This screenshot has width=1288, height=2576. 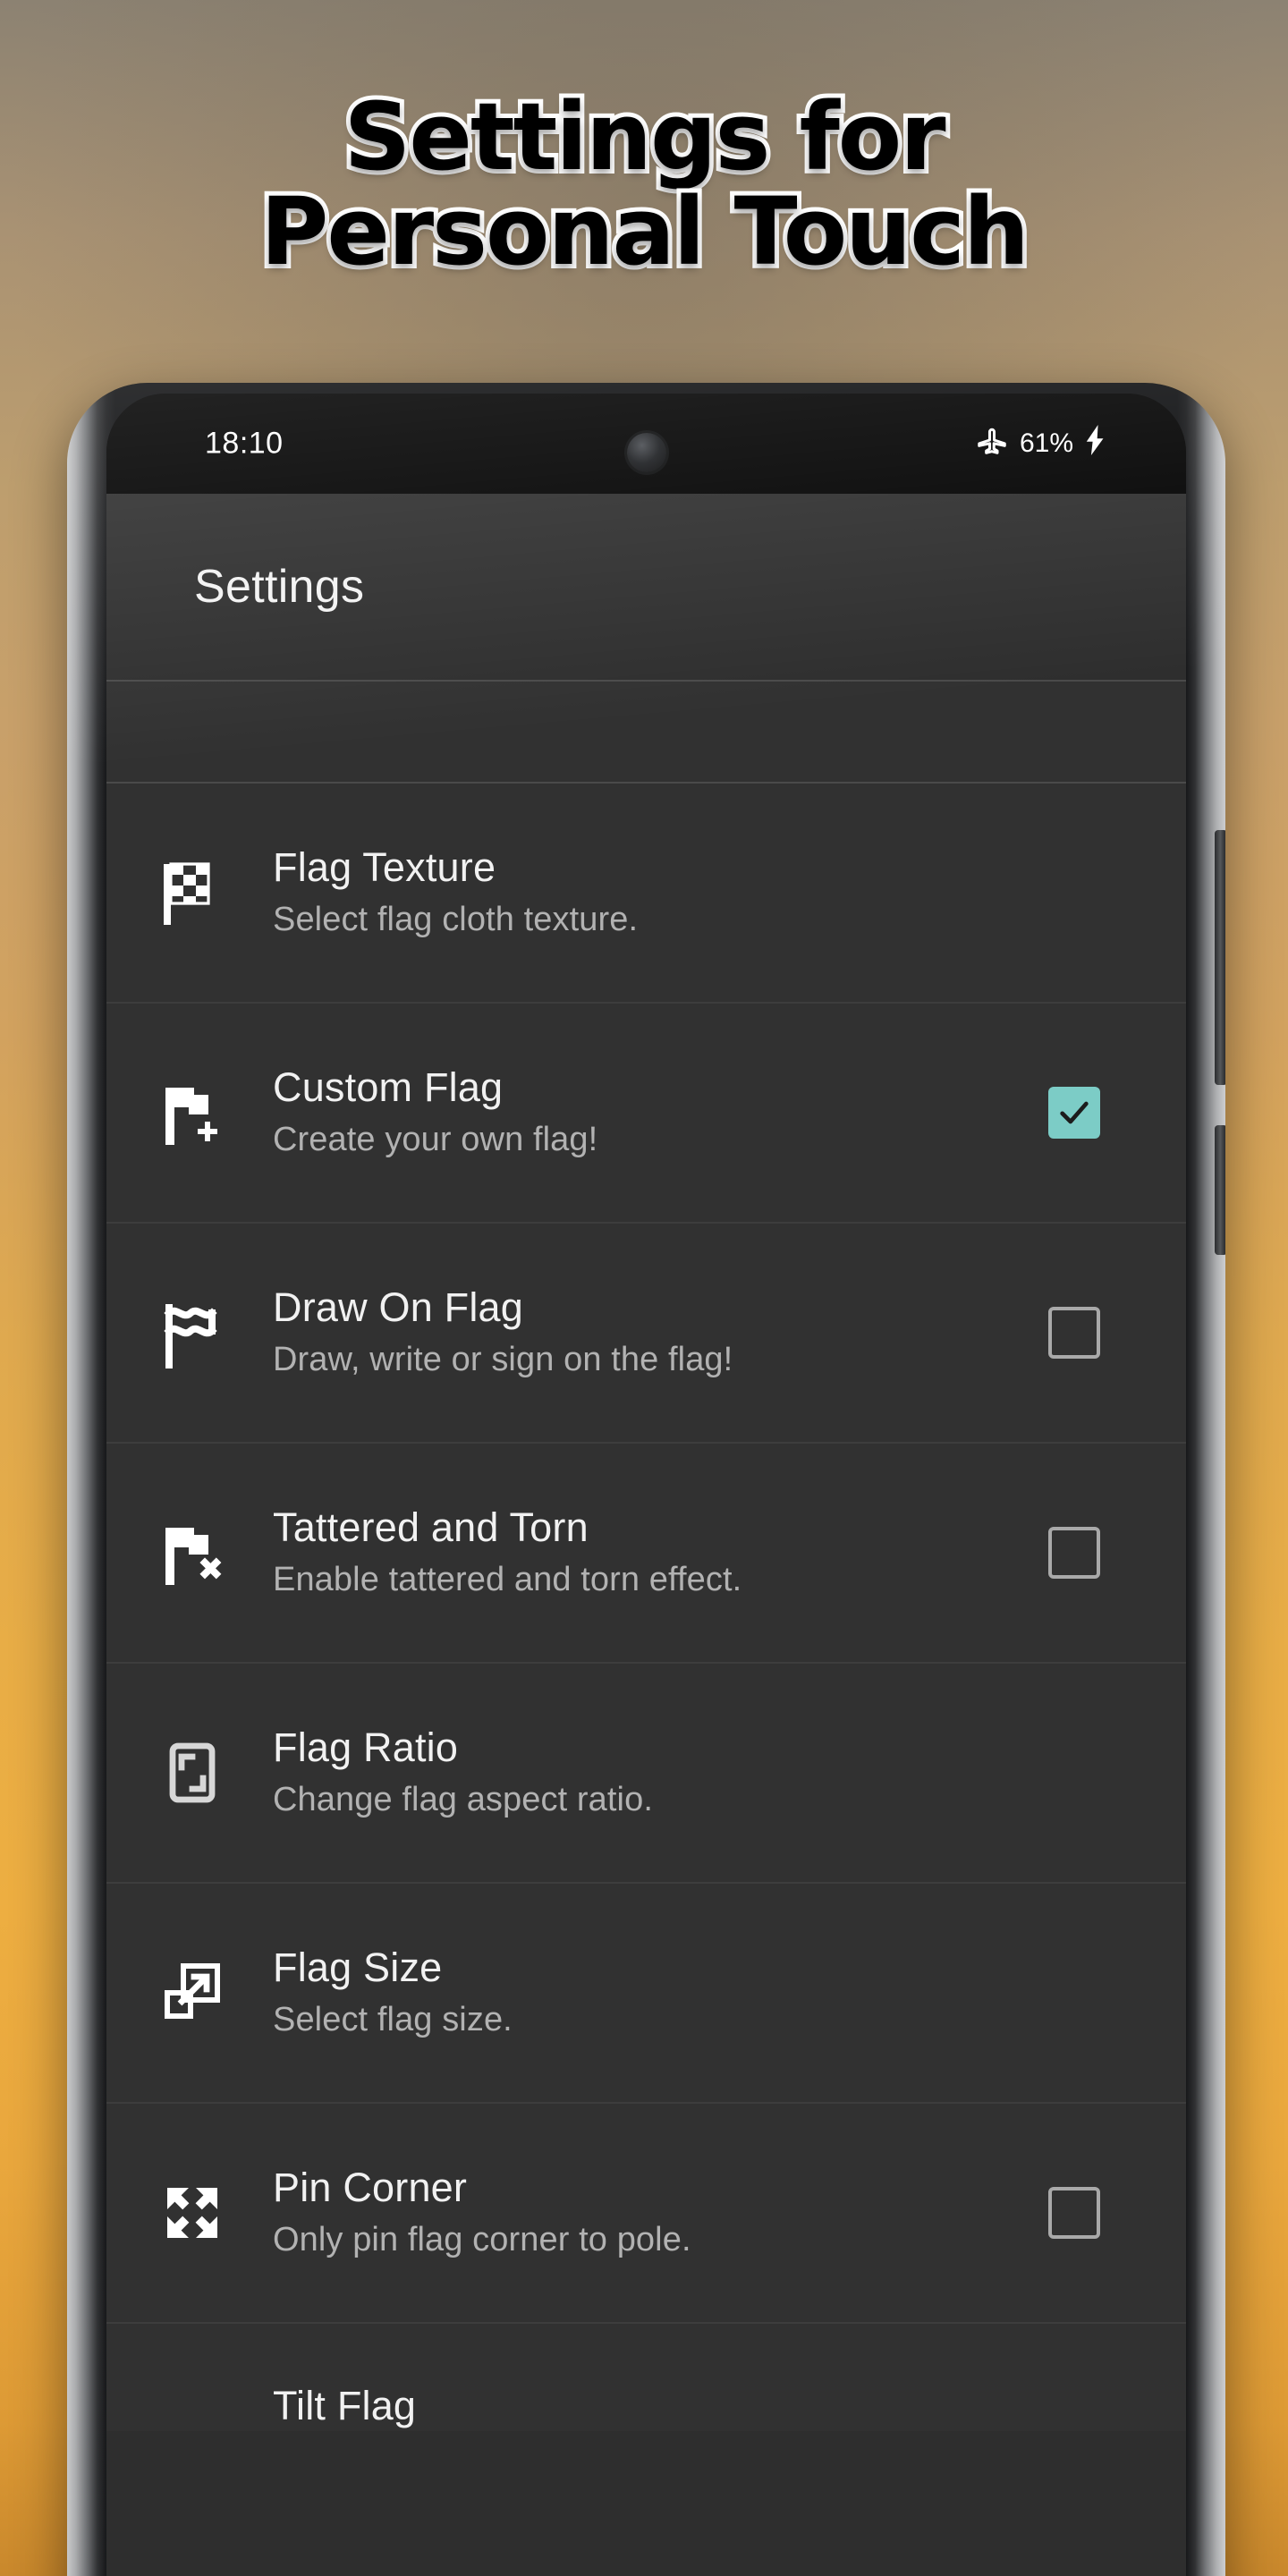 I want to click on front-camera-icon, so click(x=646, y=452).